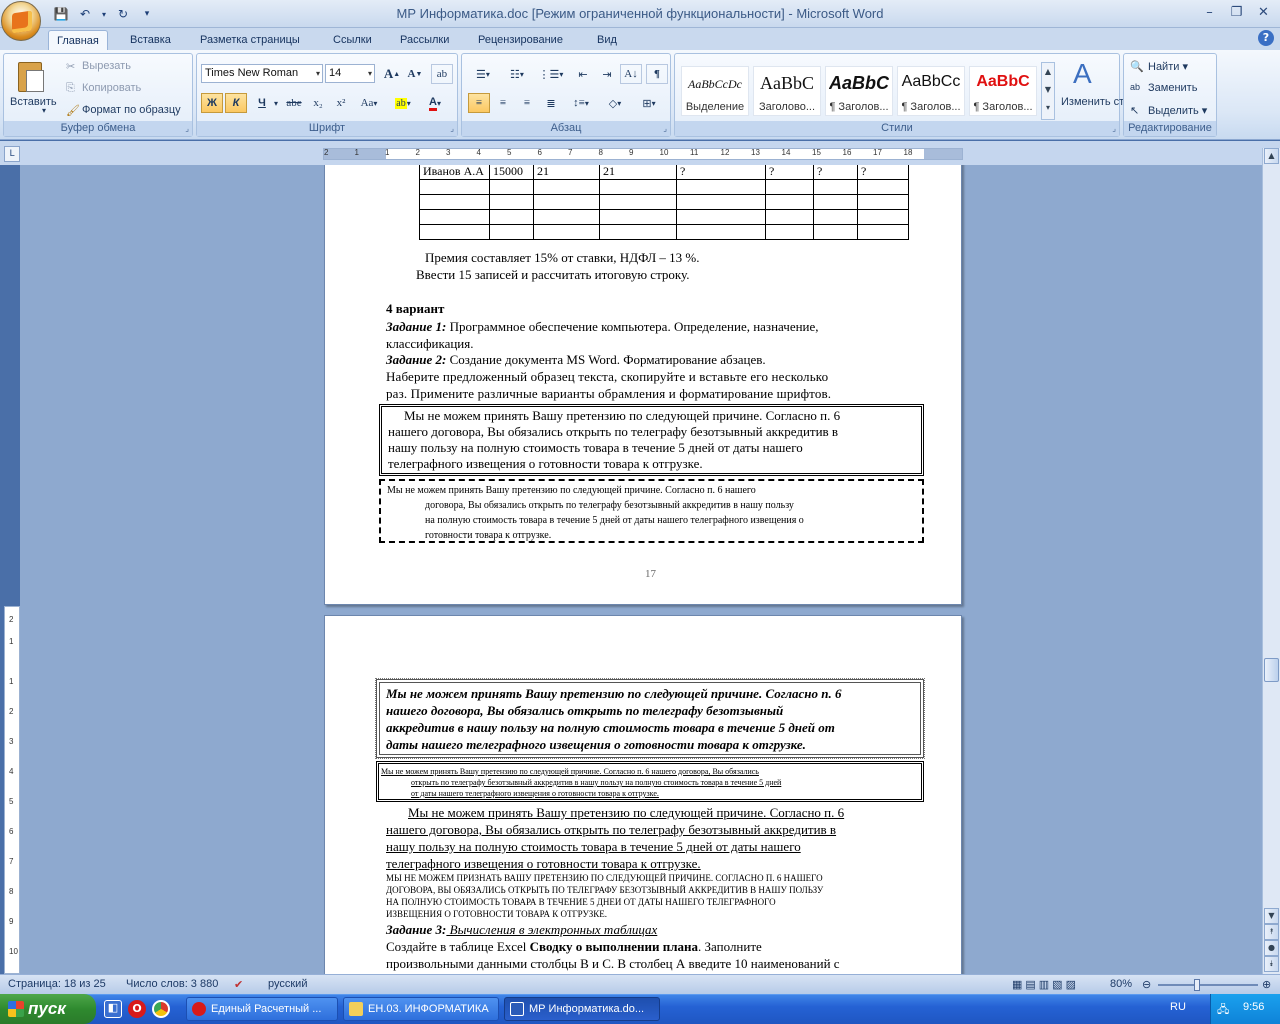 This screenshot has width=1280, height=1024. I want to click on undo-dropdown-icon: ▾, so click(104, 14).